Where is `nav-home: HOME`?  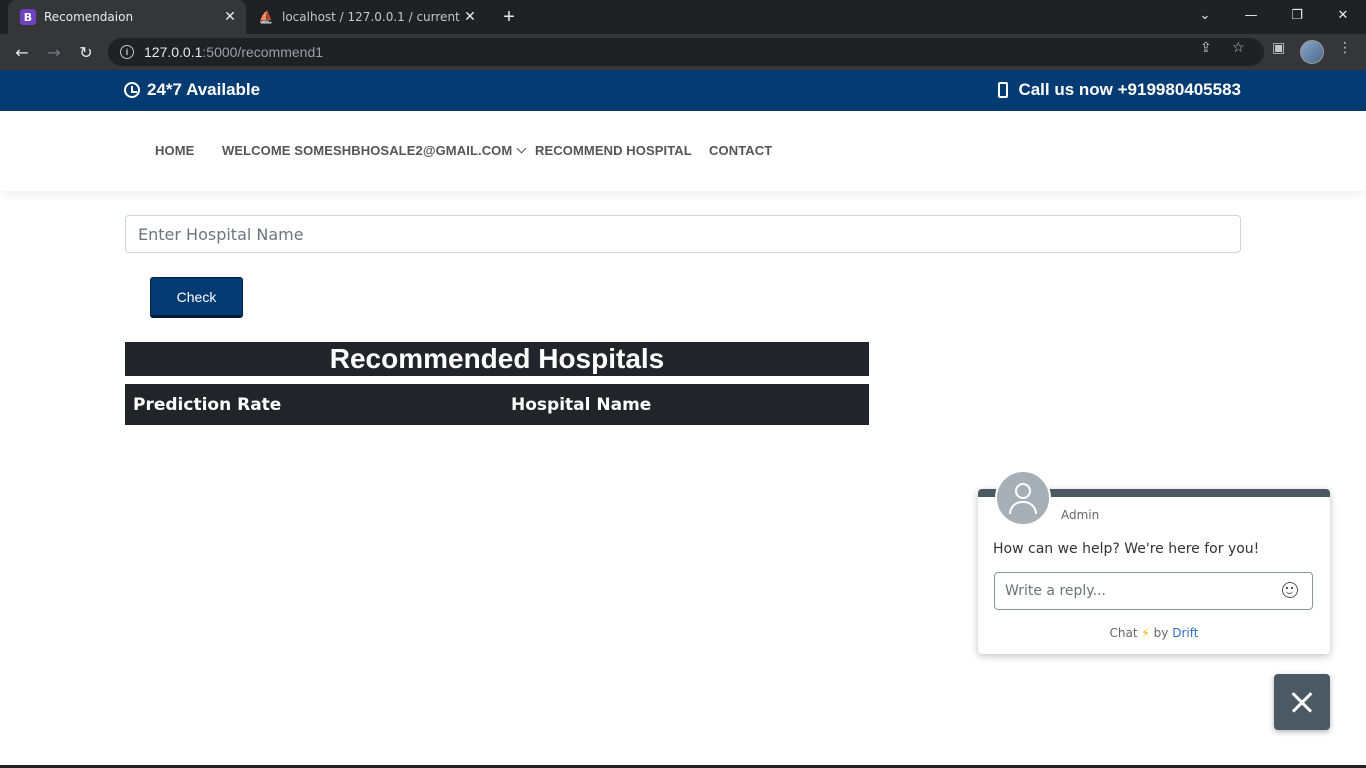 nav-home: HOME is located at coordinates (174, 150).